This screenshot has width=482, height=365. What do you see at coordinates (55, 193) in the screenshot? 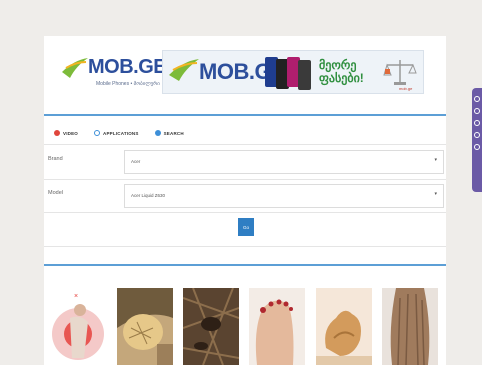
I see `model-label: Model` at bounding box center [55, 193].